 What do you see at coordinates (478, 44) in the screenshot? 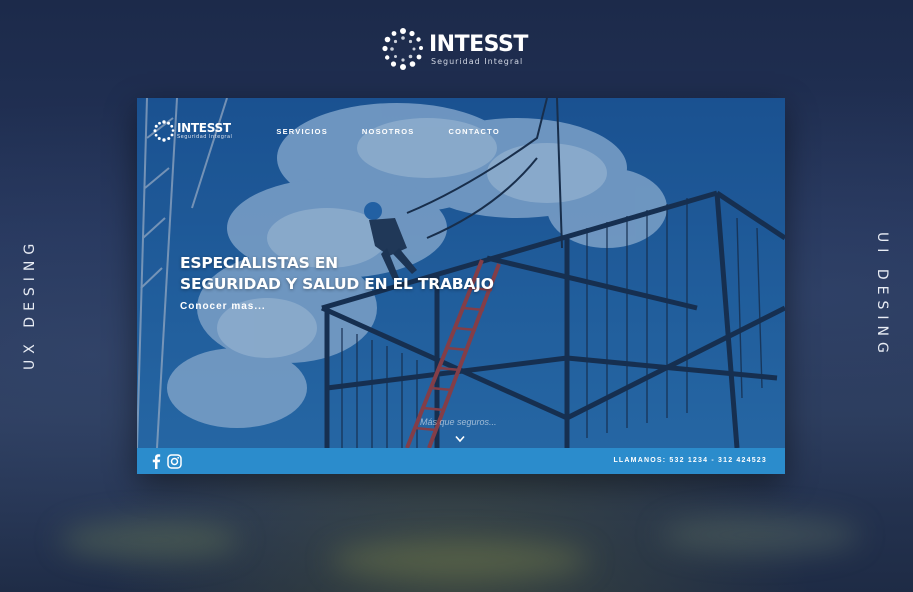
I see `brand-name: INTESST` at bounding box center [478, 44].